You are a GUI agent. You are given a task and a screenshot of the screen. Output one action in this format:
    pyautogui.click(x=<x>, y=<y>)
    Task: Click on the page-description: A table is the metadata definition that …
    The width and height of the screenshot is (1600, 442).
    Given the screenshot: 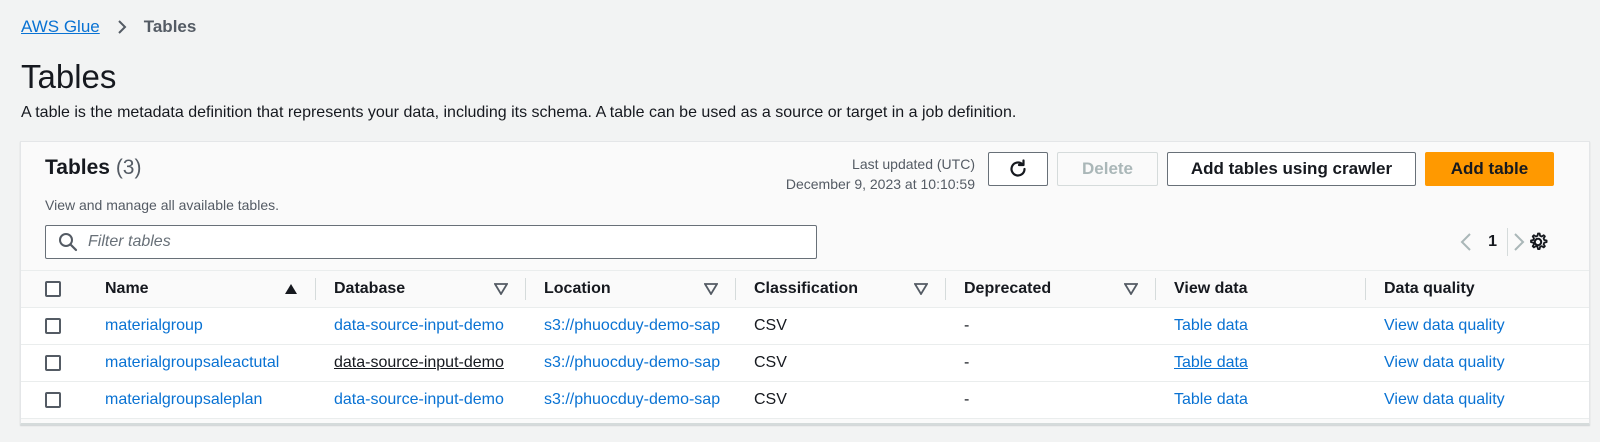 What is the action you would take?
    pyautogui.click(x=519, y=112)
    